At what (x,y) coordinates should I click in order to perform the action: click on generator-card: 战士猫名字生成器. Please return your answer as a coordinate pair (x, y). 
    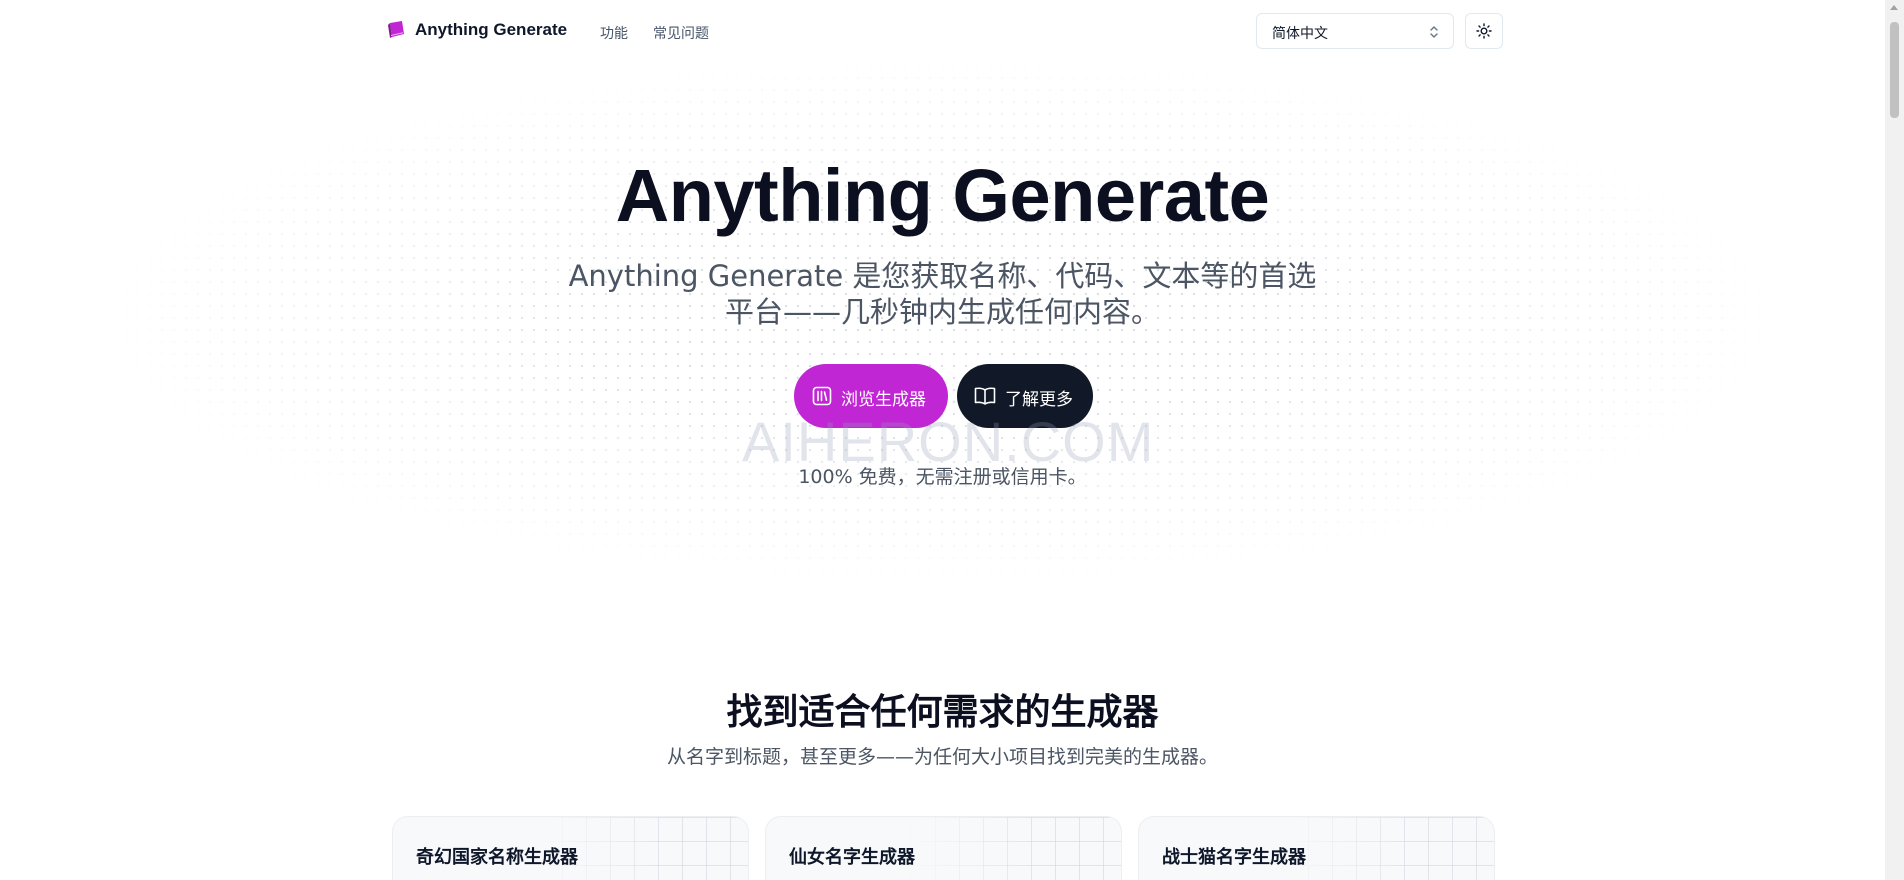
    Looking at the image, I should click on (1316, 848).